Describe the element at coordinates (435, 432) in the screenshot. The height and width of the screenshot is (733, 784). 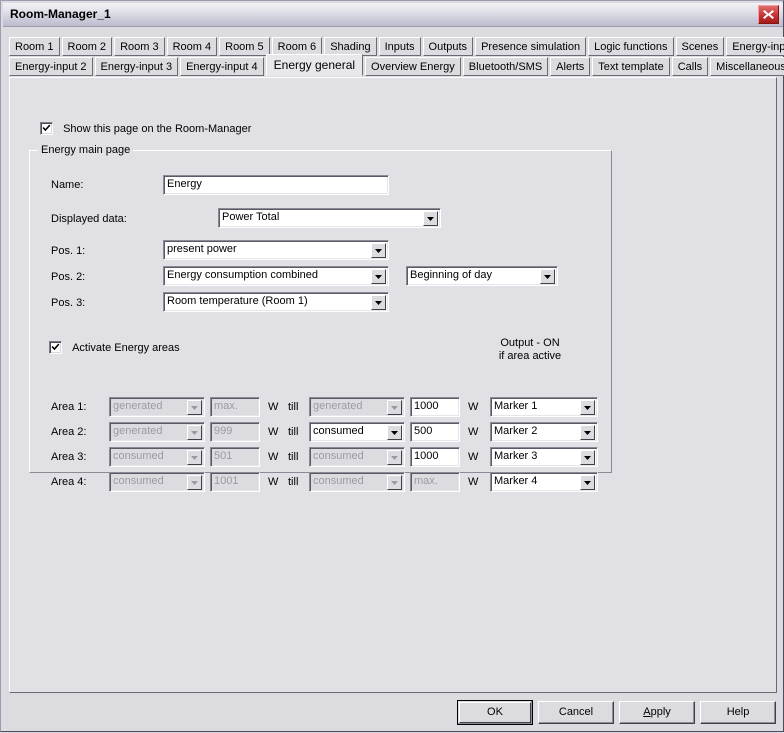
I see `area-2-to-value-input: 500` at that location.